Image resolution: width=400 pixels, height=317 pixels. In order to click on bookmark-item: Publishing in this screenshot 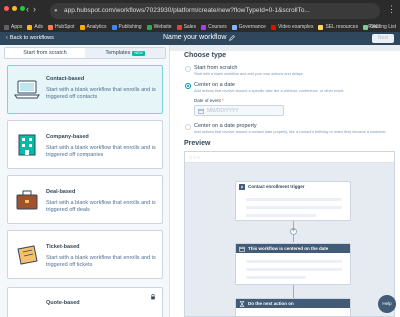, I will do `click(126, 27)`.